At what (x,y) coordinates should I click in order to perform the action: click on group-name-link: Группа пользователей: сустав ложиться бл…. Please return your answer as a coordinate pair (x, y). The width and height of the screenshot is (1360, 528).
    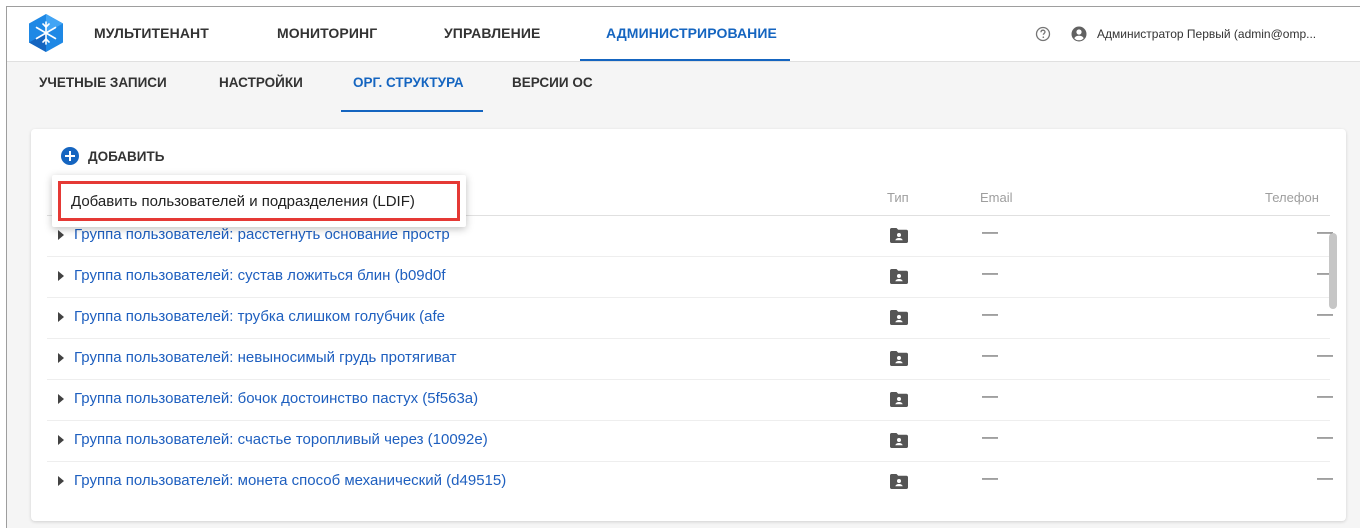
    Looking at the image, I should click on (260, 275).